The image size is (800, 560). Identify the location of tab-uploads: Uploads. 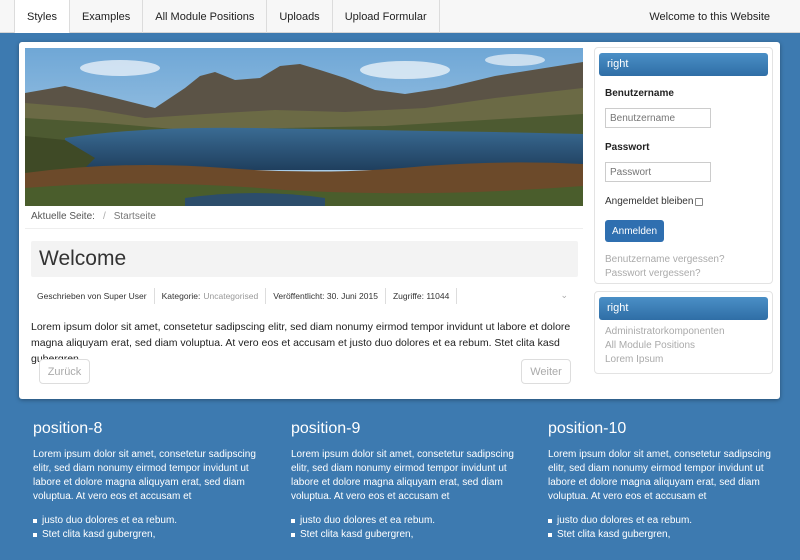
(300, 16).